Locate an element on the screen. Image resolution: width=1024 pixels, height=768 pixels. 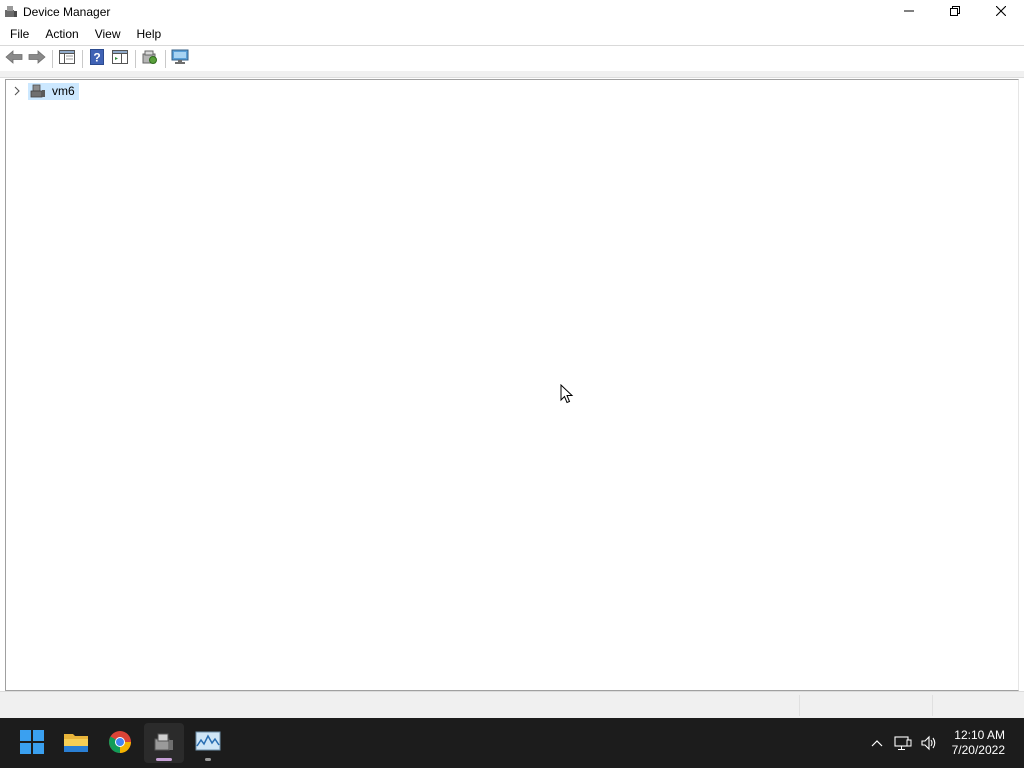
start-icon is located at coordinates (32, 743).